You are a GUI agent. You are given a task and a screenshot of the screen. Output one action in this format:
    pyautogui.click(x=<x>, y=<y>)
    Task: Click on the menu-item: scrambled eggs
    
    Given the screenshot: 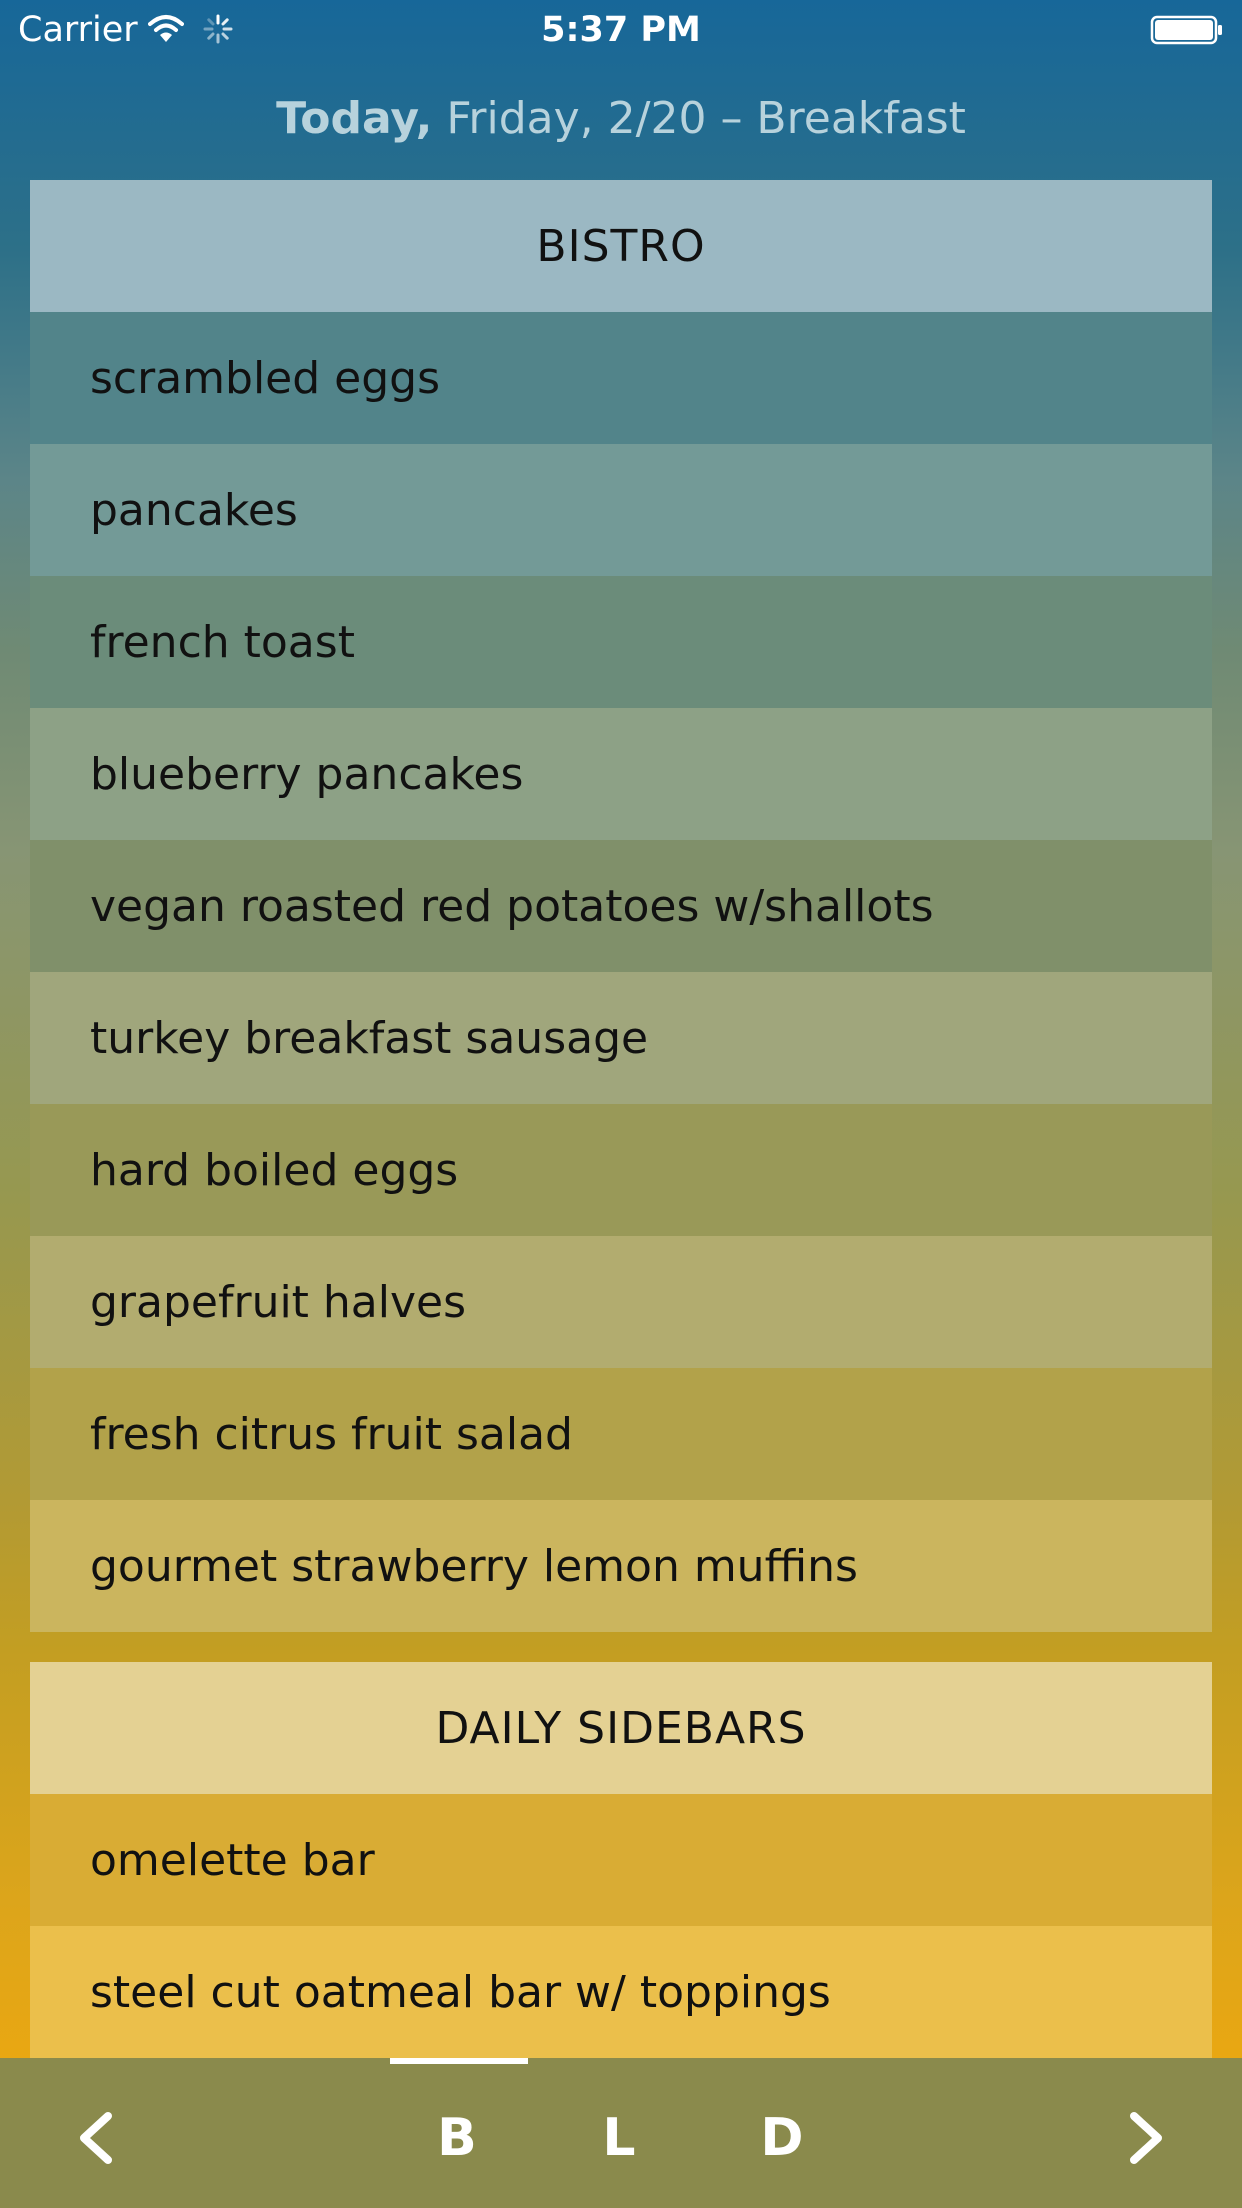 What is the action you would take?
    pyautogui.click(x=621, y=378)
    